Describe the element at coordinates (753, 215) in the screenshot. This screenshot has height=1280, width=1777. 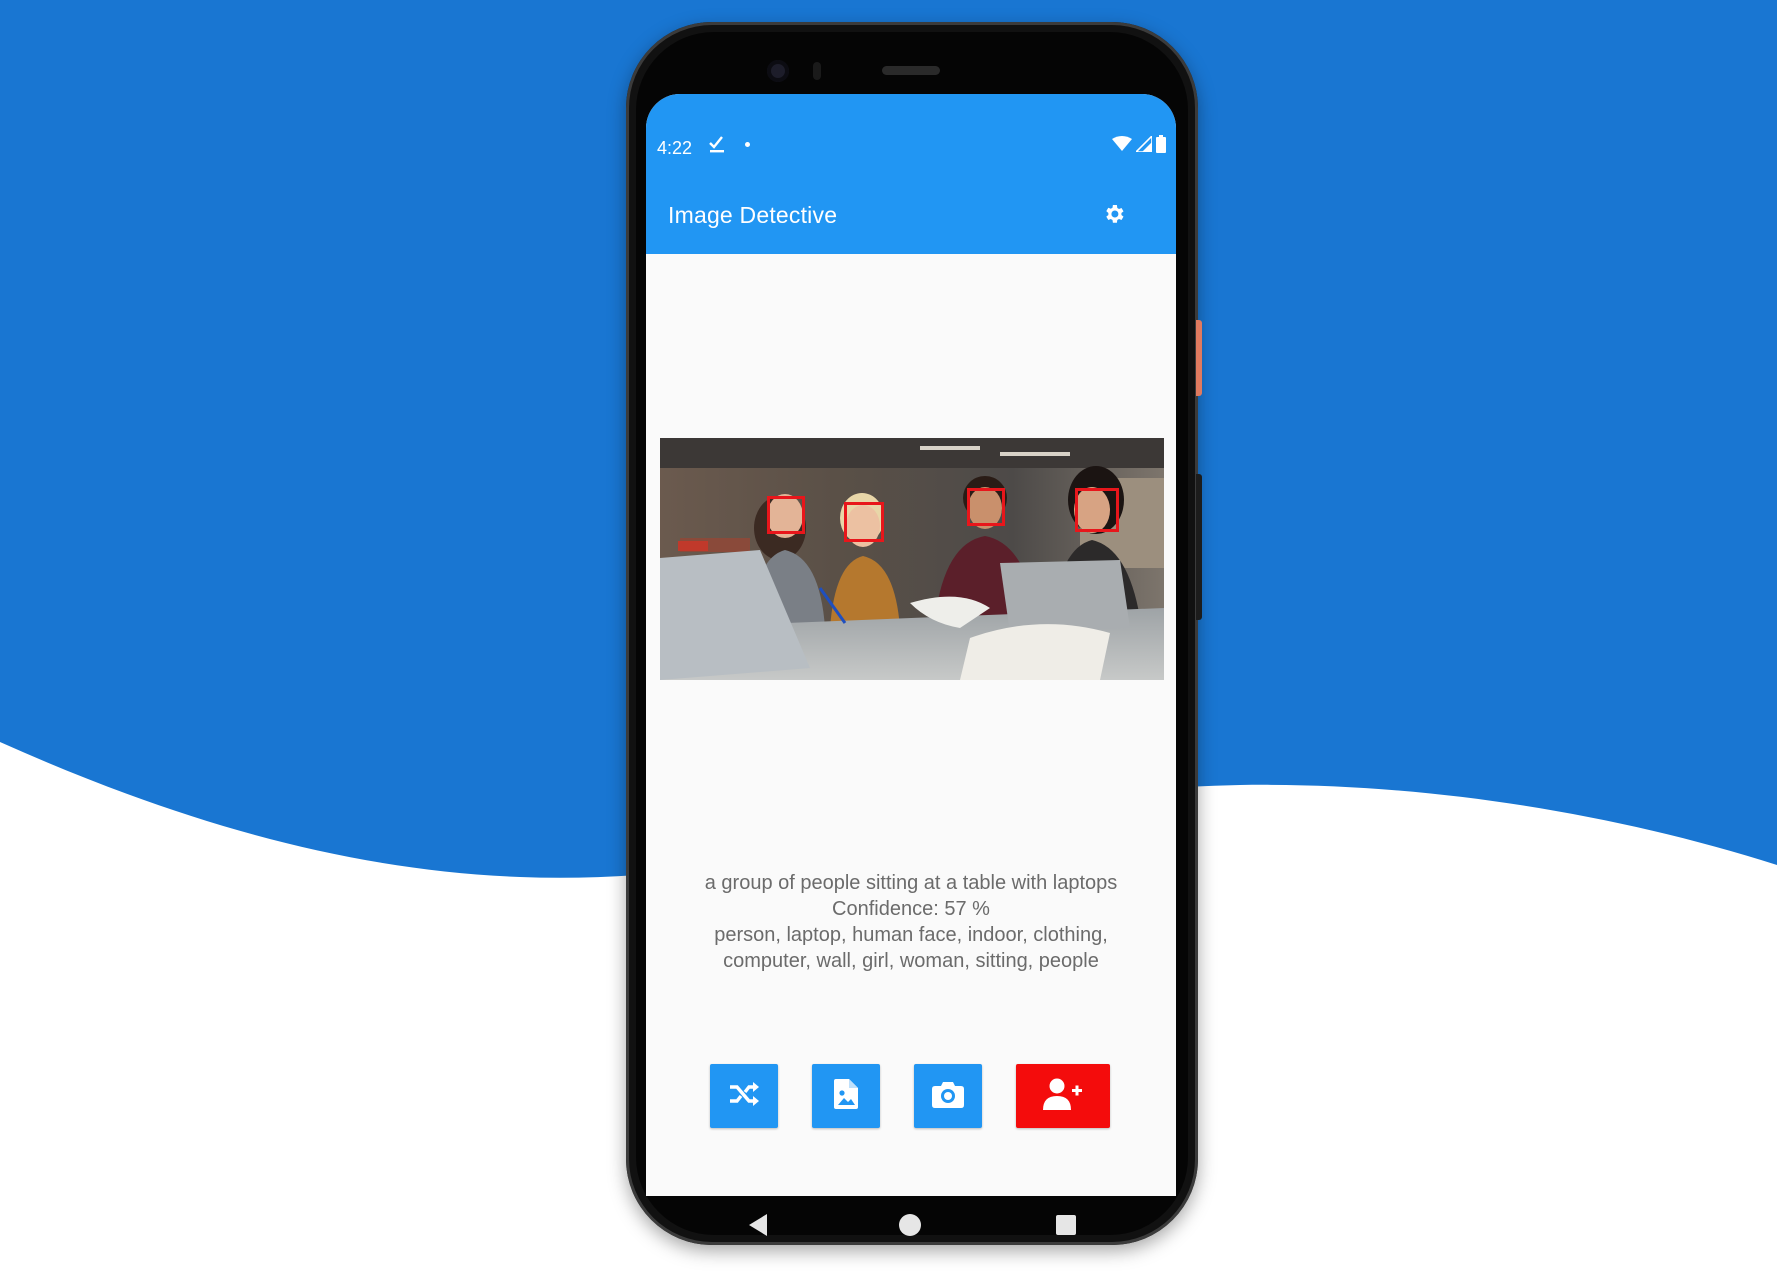
I see `app-title: Image Detective` at that location.